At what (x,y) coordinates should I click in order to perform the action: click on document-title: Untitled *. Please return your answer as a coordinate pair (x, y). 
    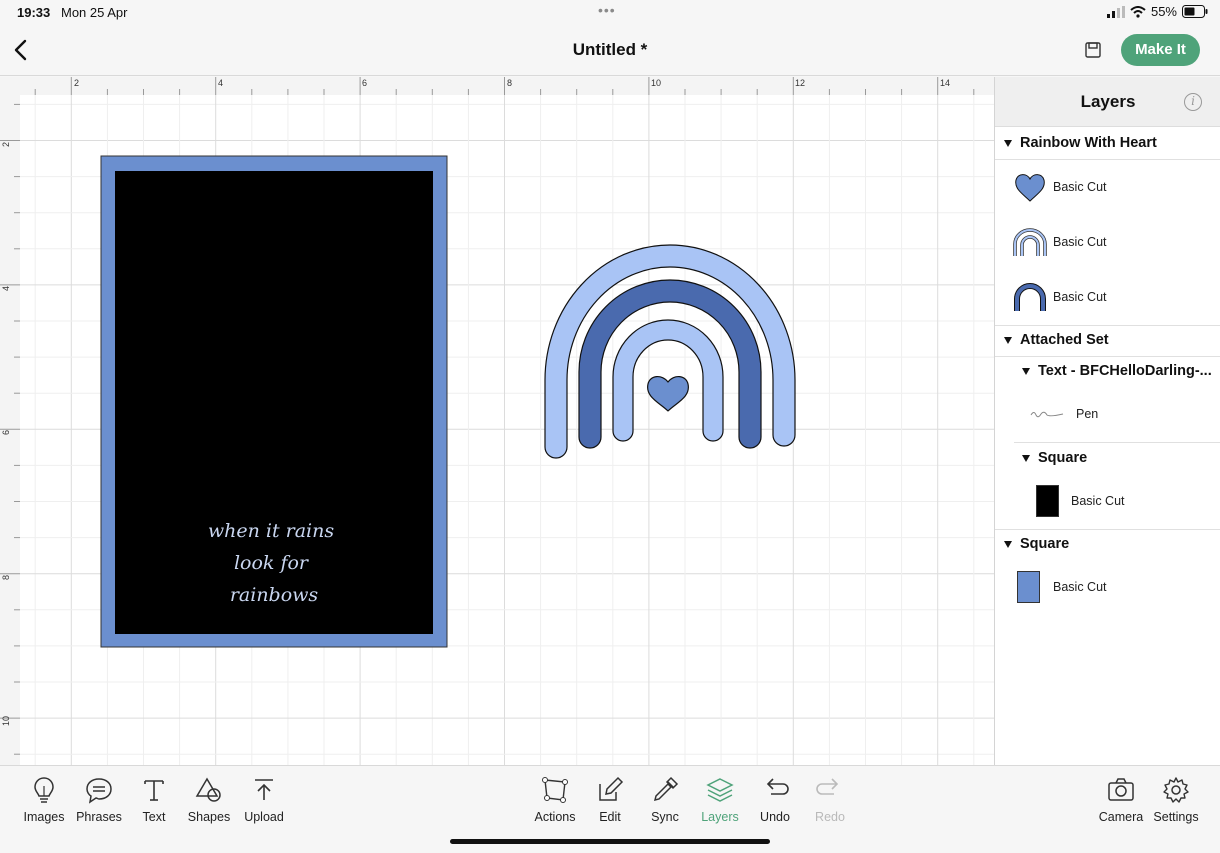
    Looking at the image, I should click on (610, 49).